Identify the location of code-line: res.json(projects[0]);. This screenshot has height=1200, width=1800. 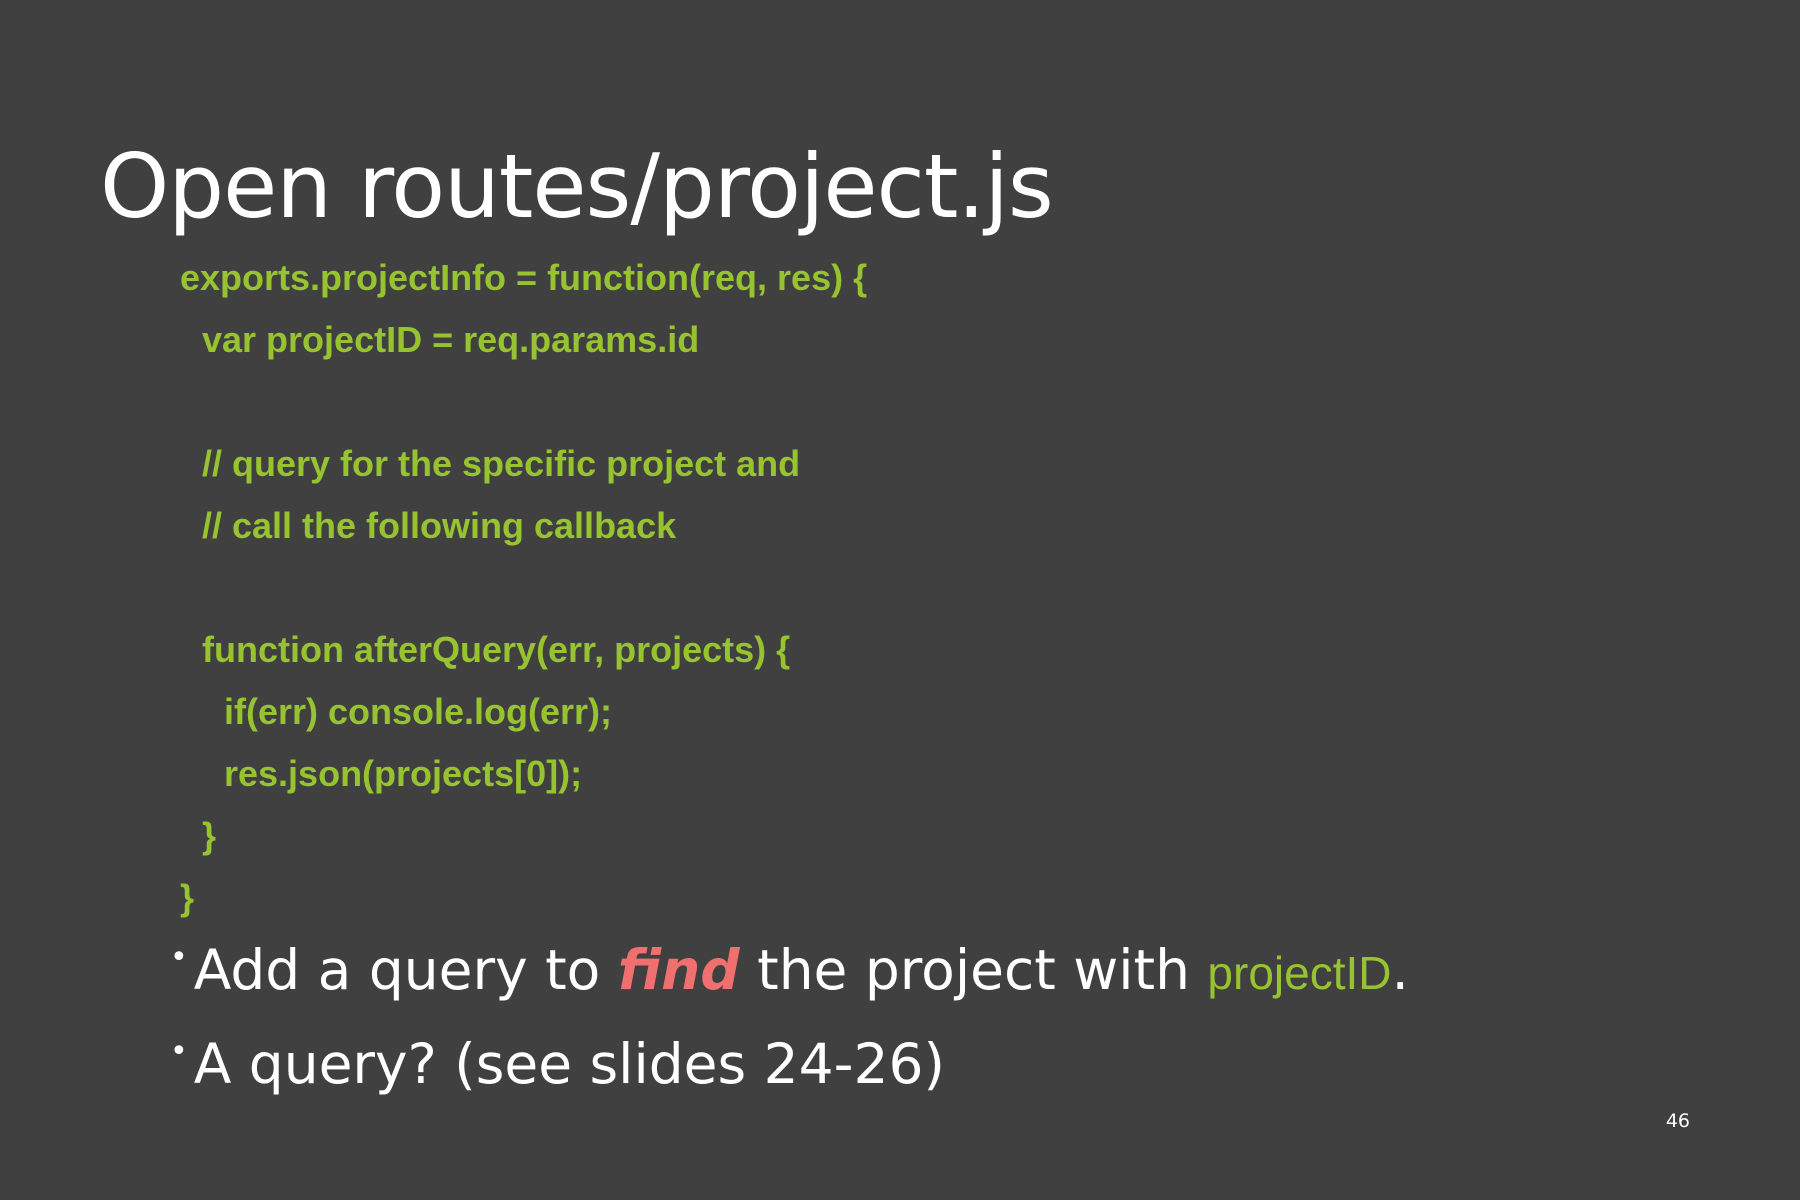
(403, 773).